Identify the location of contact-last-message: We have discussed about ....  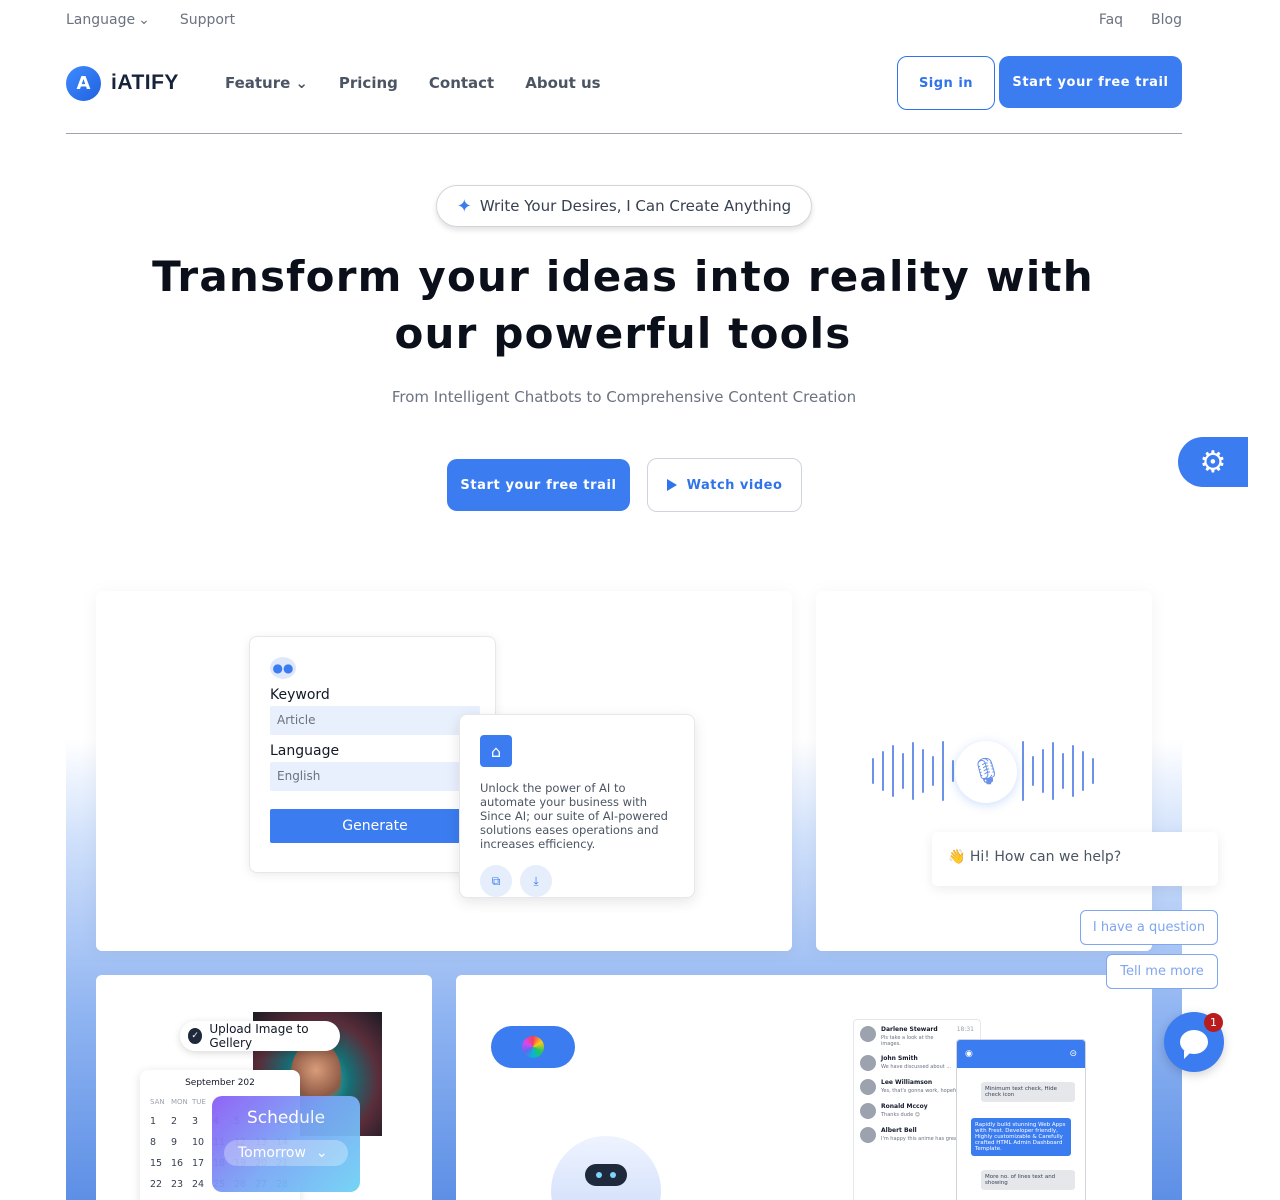
(916, 1067).